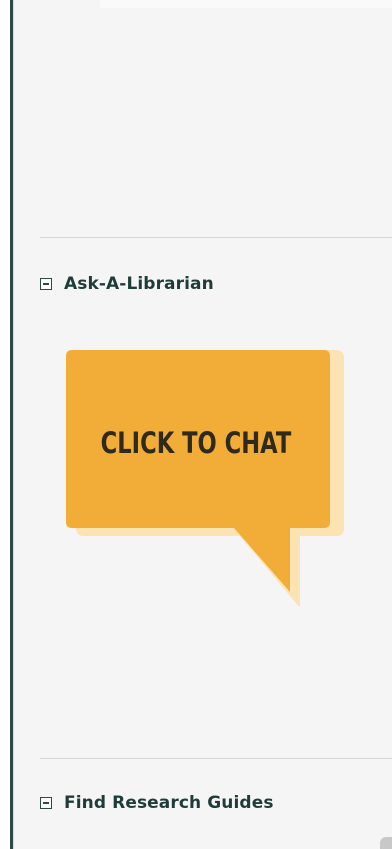  I want to click on section-title: Find Research Guides, so click(169, 803).